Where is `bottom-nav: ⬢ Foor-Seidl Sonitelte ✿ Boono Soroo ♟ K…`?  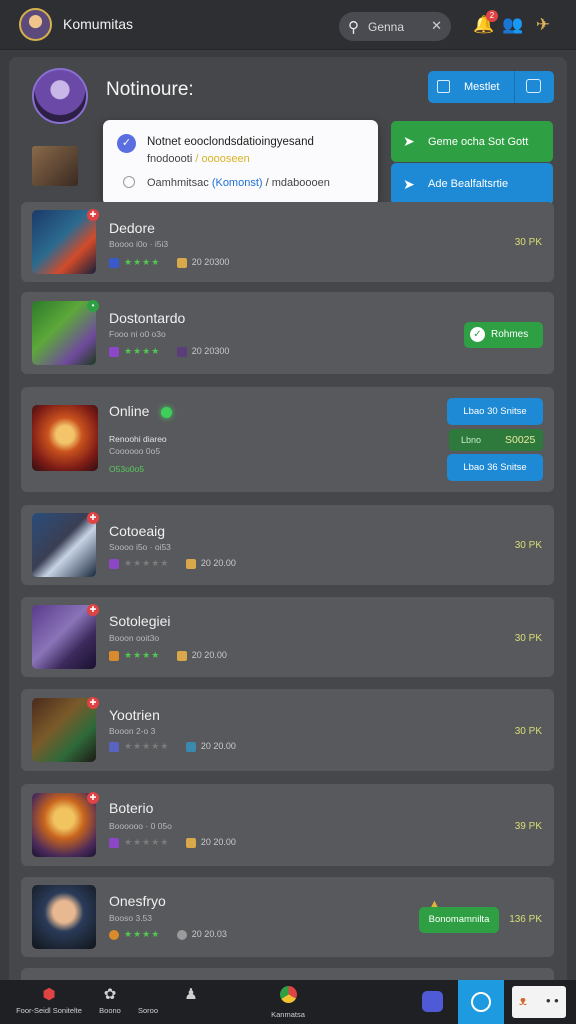
bottom-nav: ⬢ Foor-Seidl Sonitelte ✿ Boono Soroo ♟ K… is located at coordinates (288, 1002).